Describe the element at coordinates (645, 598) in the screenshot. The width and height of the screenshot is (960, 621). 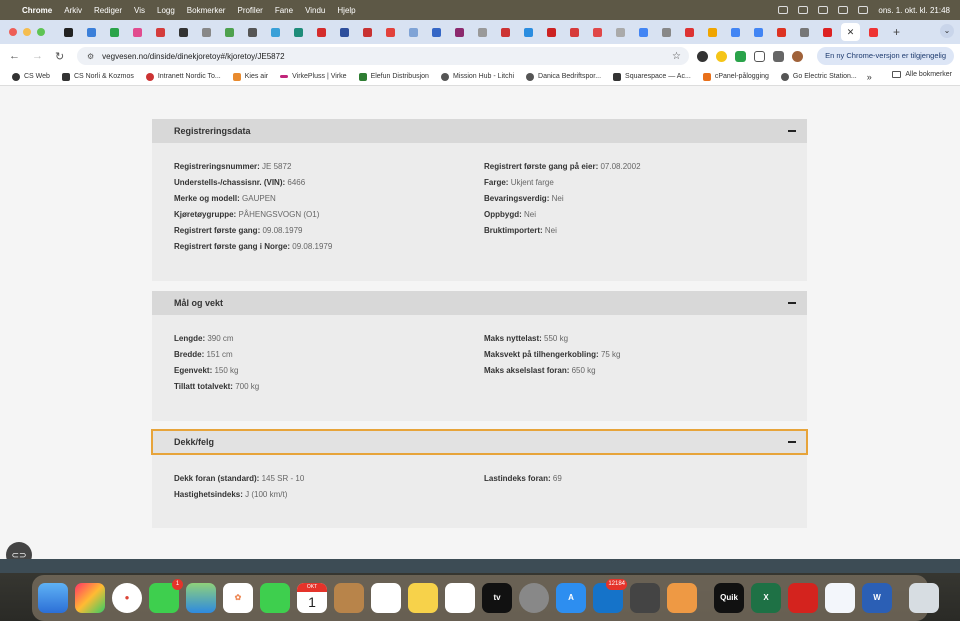
I see `calculator-app-icon` at that location.